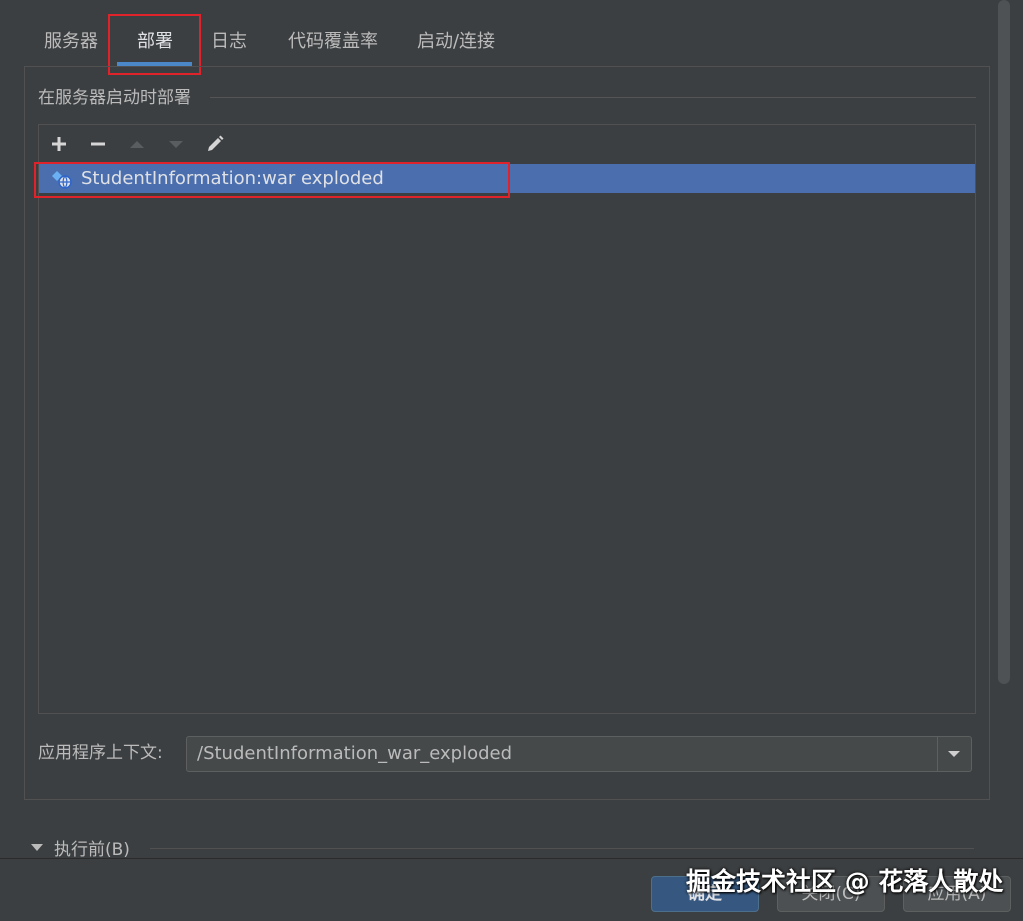  I want to click on before-launch-toggle: 执行前(B), so click(80, 847).